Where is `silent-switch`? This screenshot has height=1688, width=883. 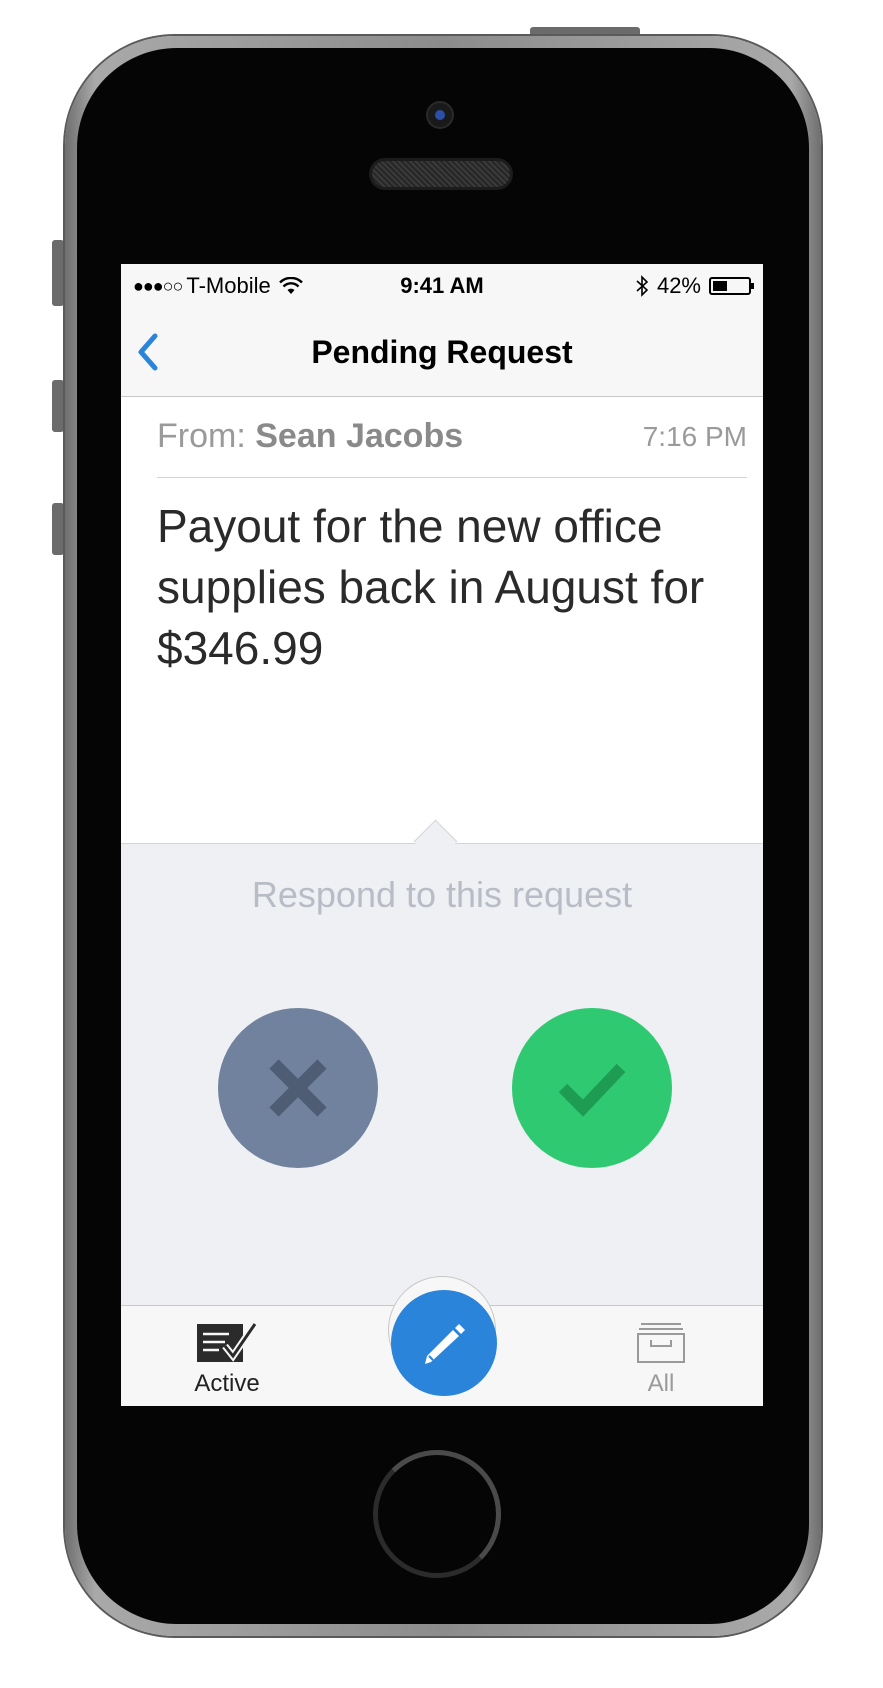 silent-switch is located at coordinates (58, 273).